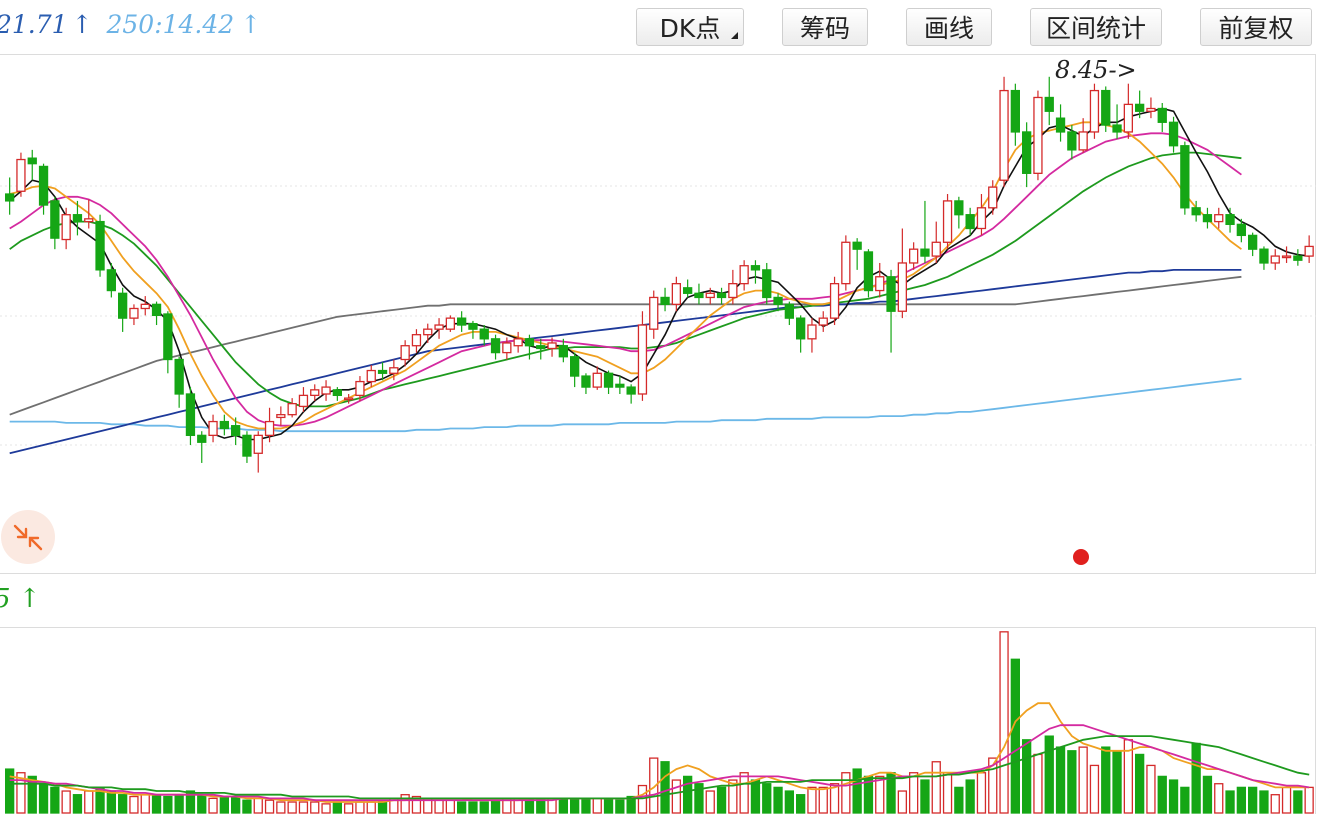 The width and height of the screenshot is (1322, 815). I want to click on collapse-arrows-icon, so click(28, 537).